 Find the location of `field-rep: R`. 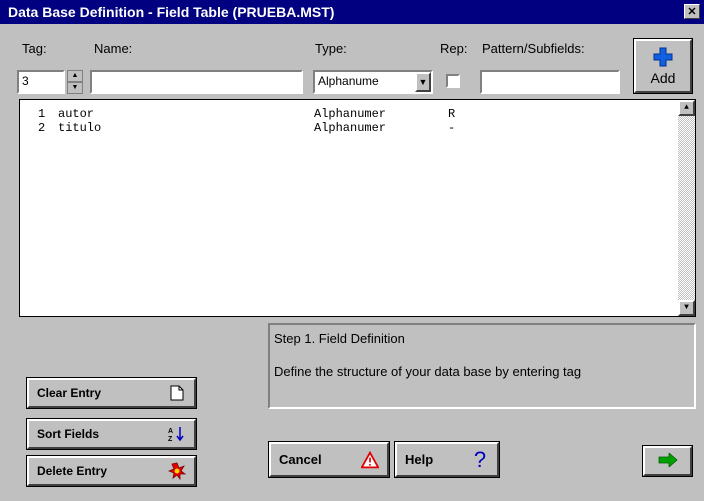

field-rep: R is located at coordinates (452, 114).